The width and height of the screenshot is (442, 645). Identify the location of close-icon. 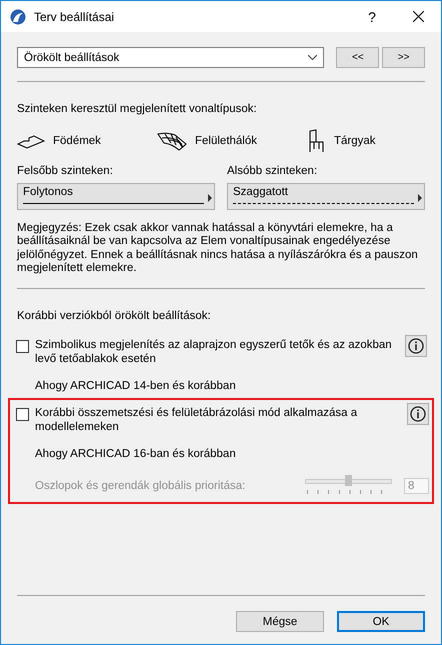
(418, 16).